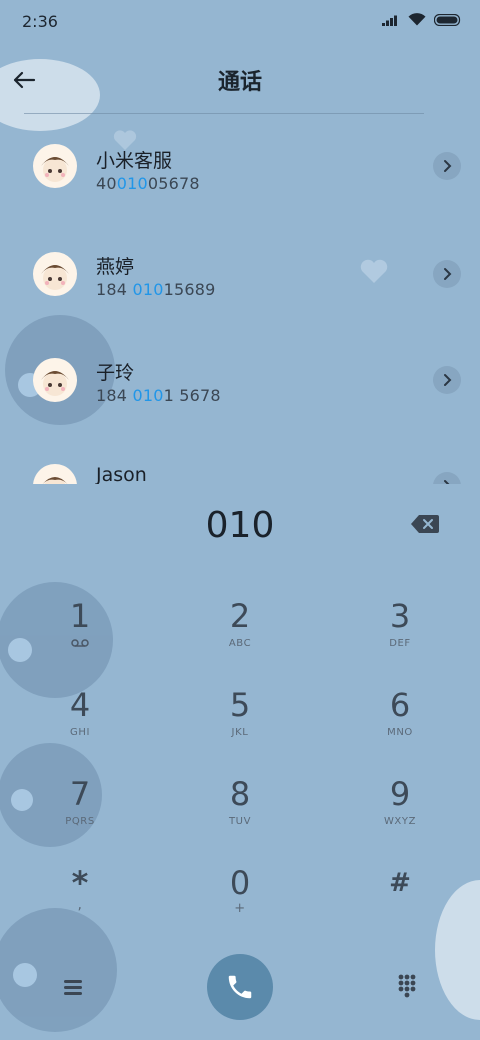 This screenshot has width=480, height=1040. What do you see at coordinates (240, 725) in the screenshot?
I see `key-5: 5 JKL` at bounding box center [240, 725].